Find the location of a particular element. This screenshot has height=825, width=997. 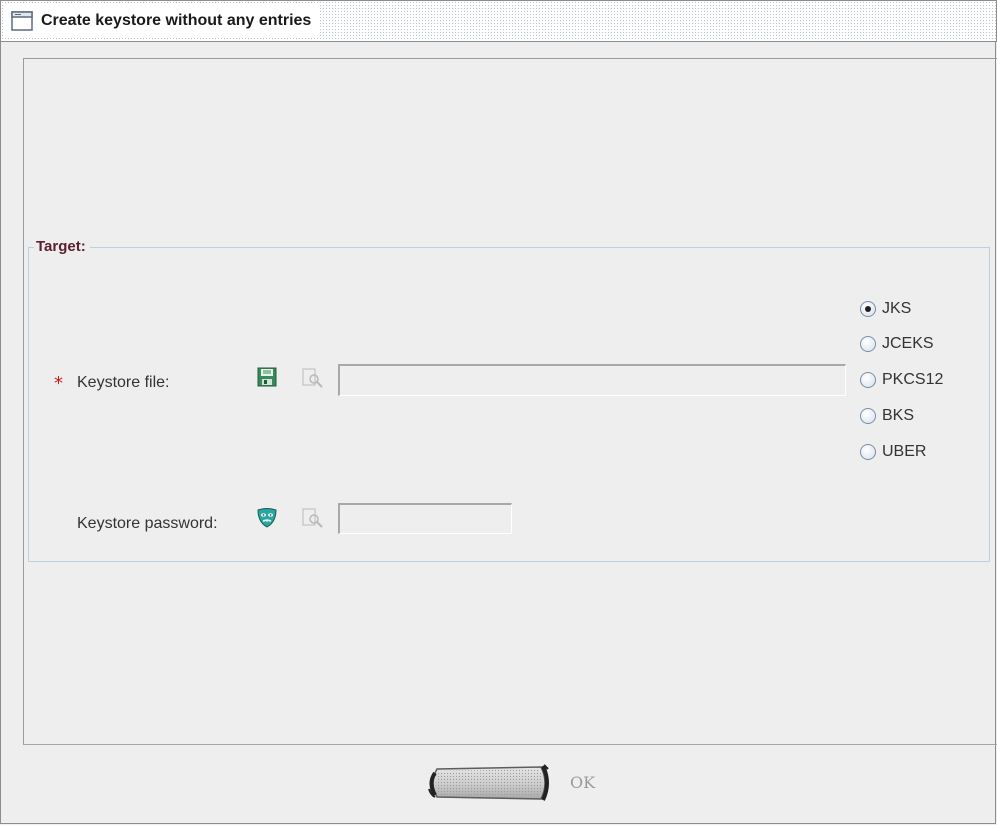

target-group-title: Target: is located at coordinates (62, 246).